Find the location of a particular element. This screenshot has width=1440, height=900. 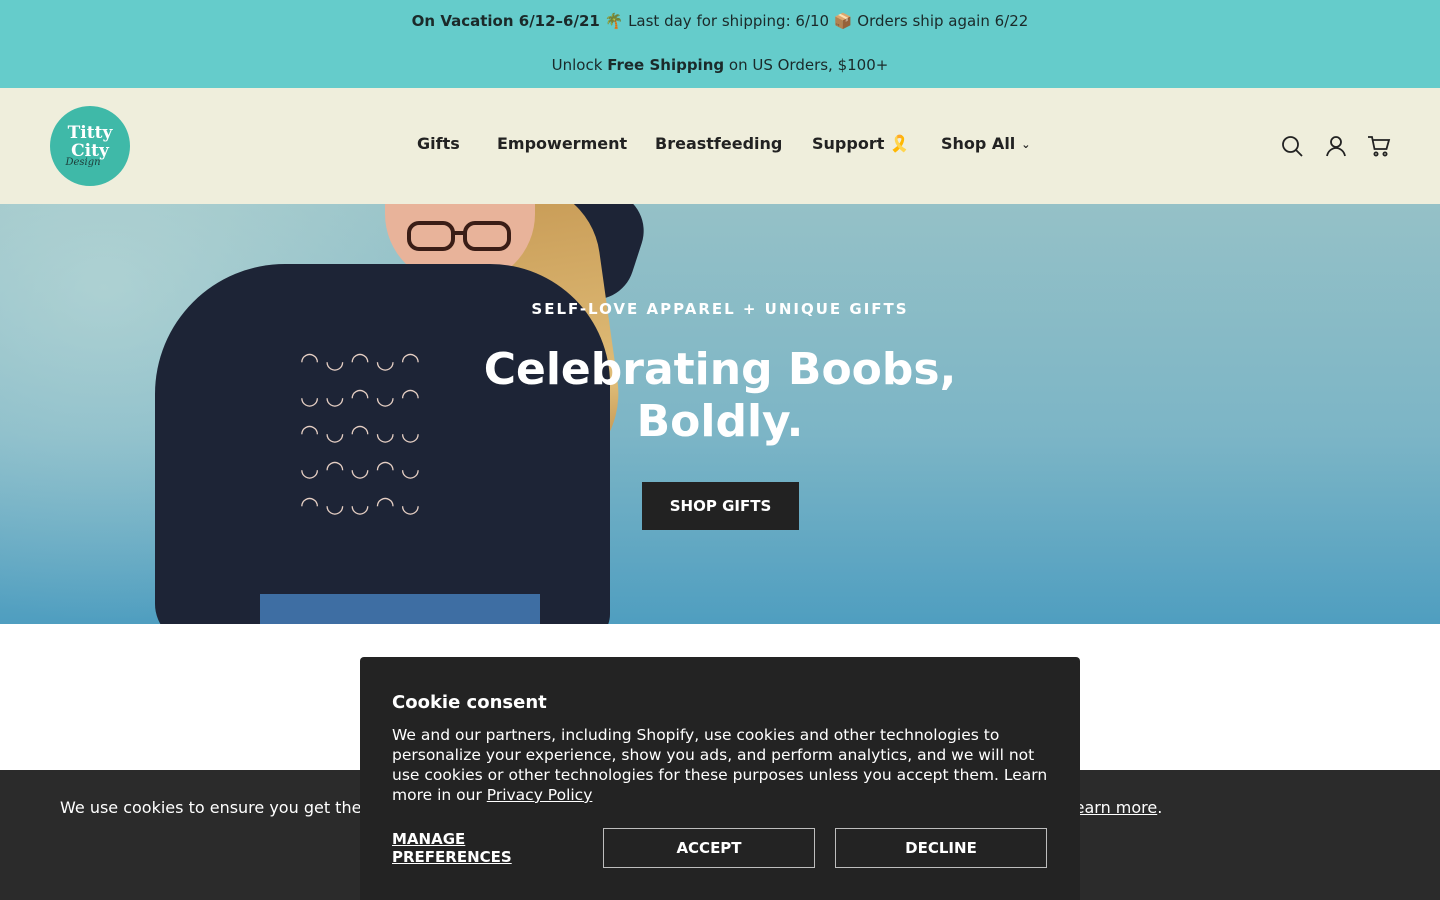

nav-item-support: Support 🎗️ is located at coordinates (861, 143).